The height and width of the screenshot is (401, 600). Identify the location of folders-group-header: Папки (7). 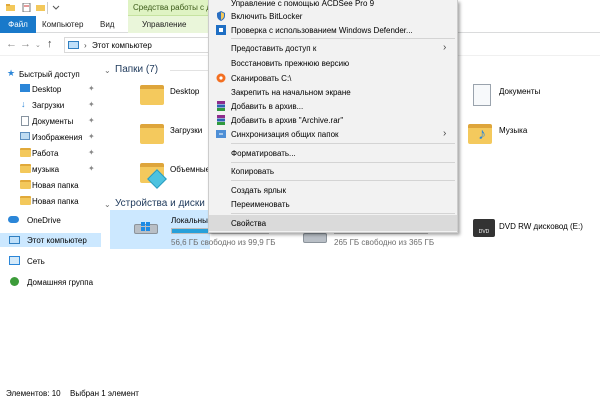
(136, 69).